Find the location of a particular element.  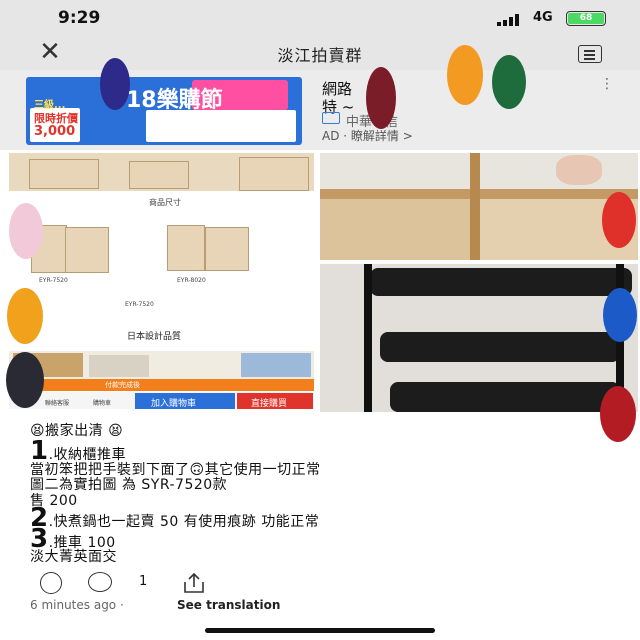

battery-icon: 68 is located at coordinates (586, 18).